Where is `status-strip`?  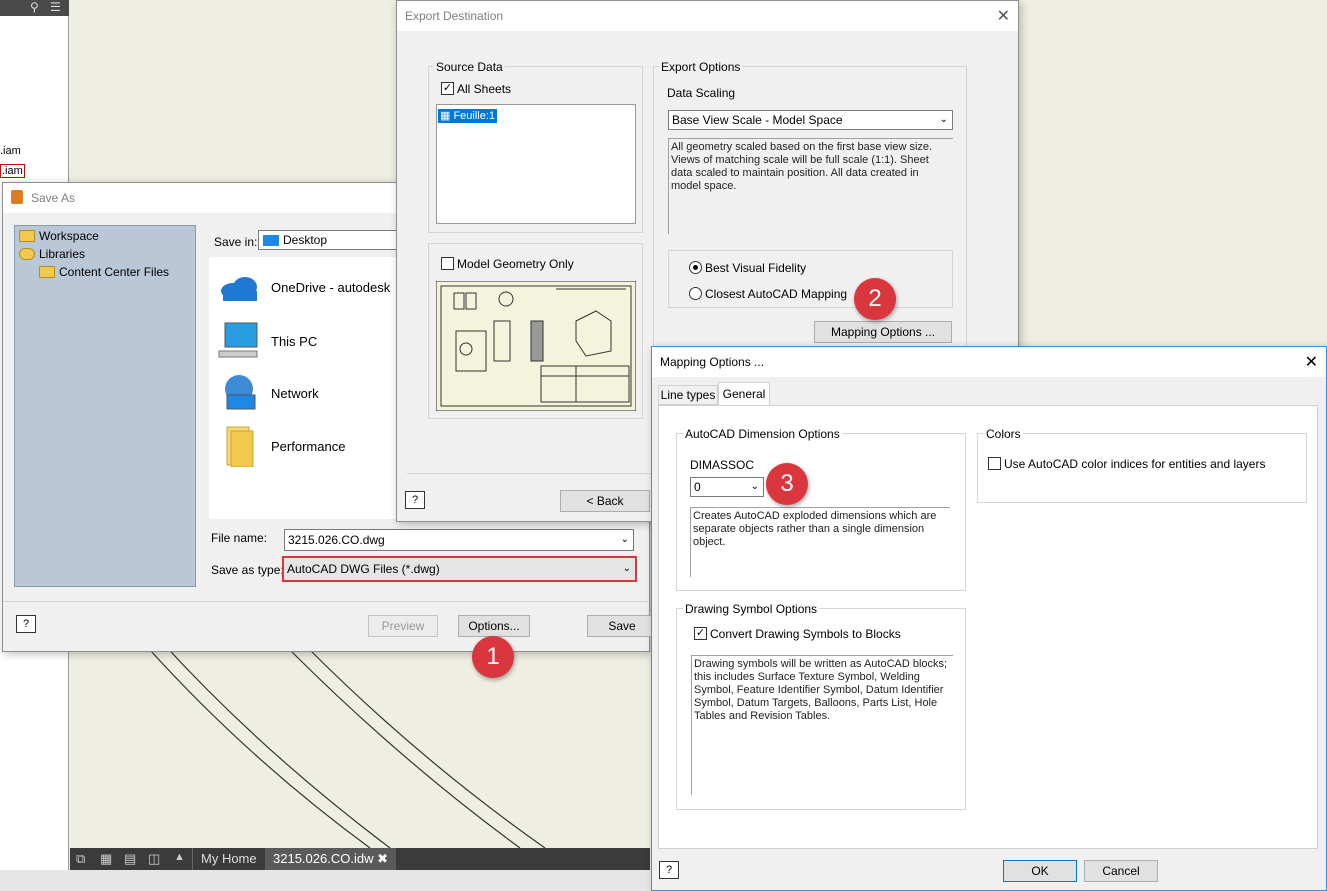 status-strip is located at coordinates (325, 880).